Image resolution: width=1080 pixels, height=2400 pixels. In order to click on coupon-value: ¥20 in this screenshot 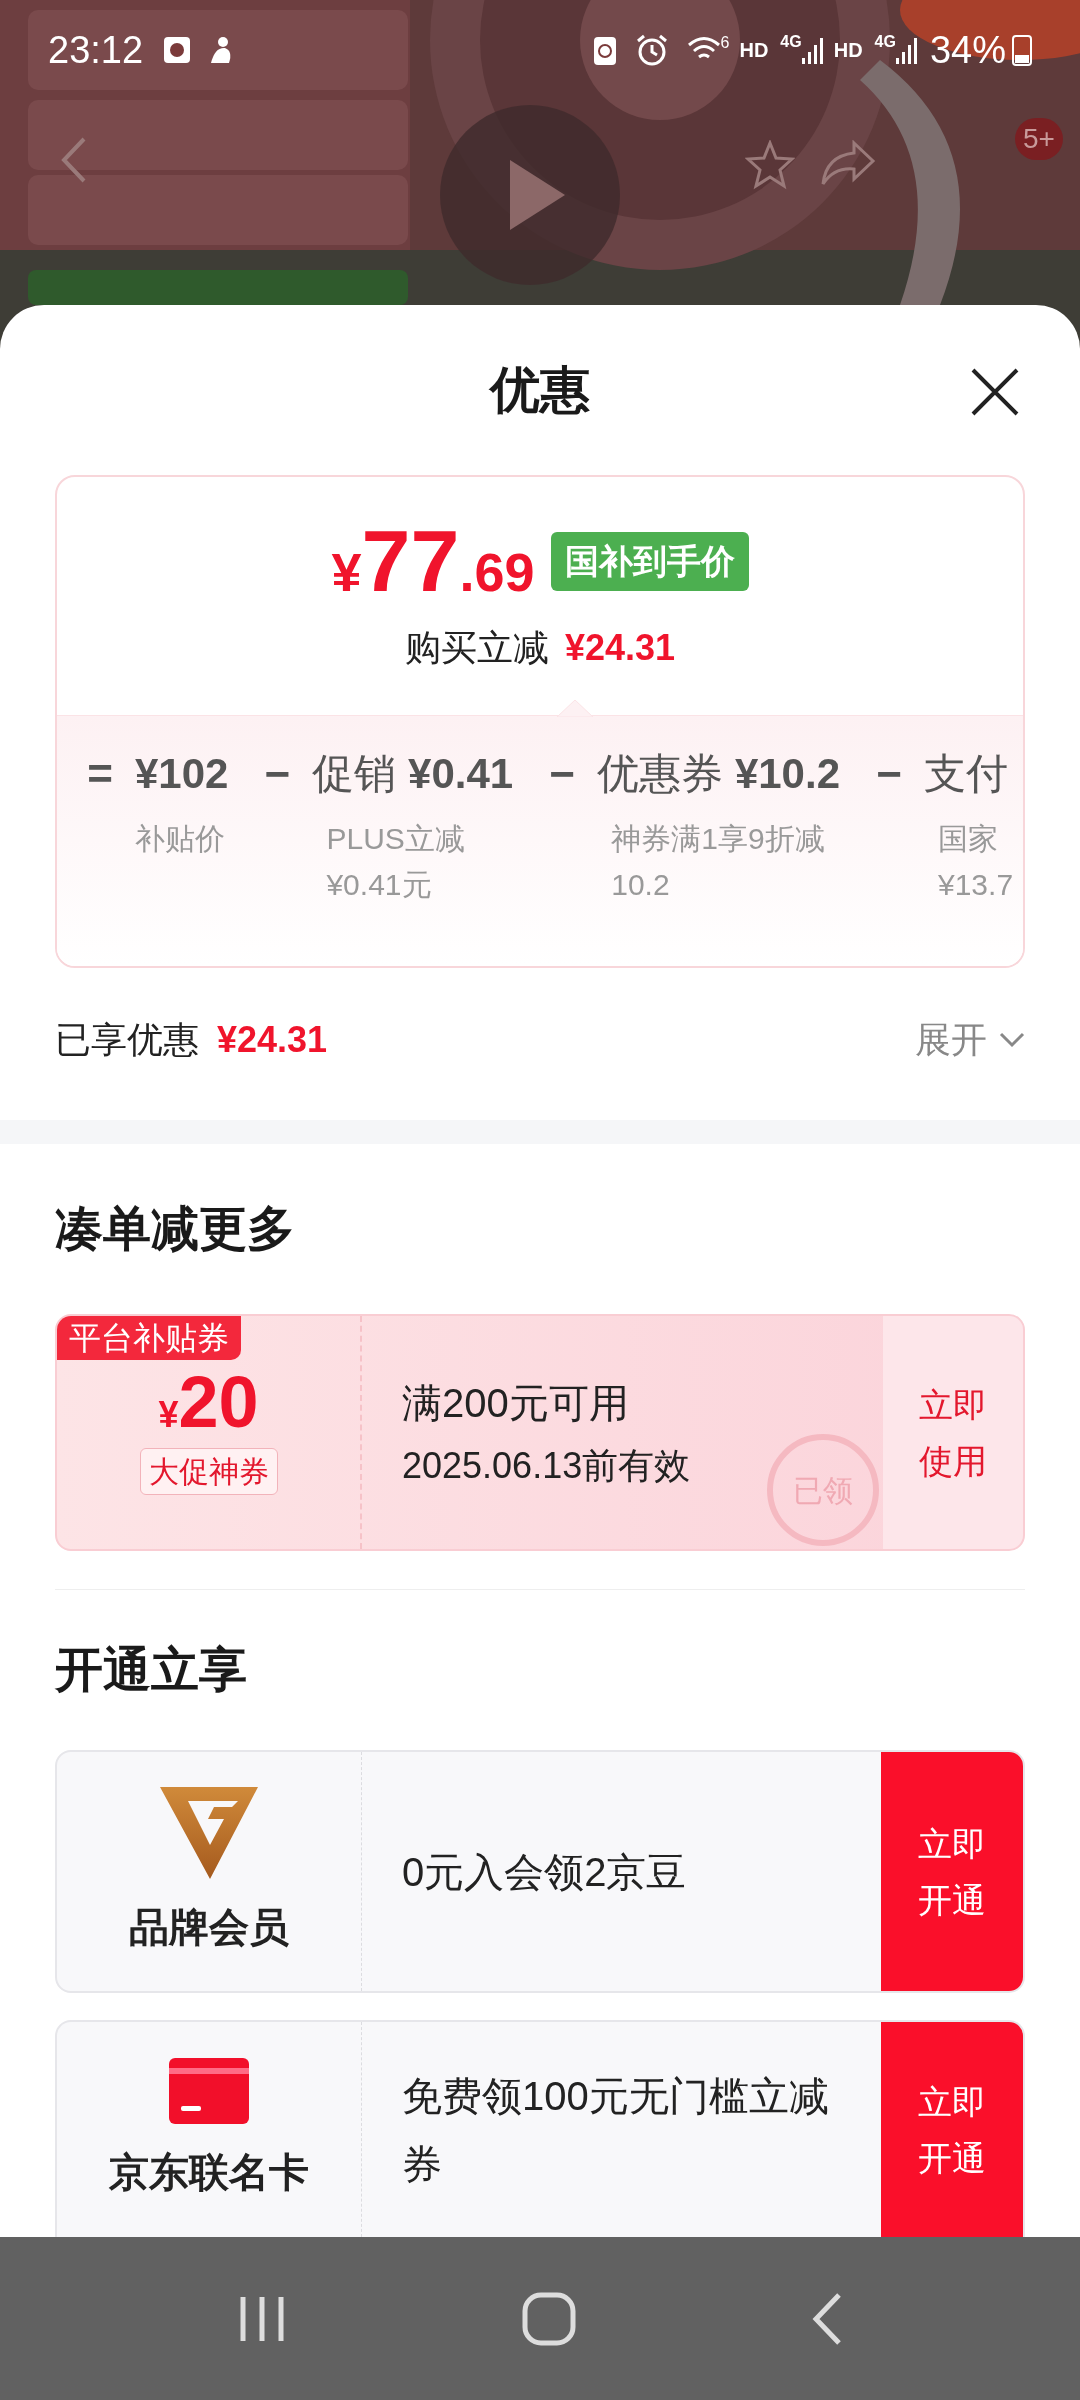, I will do `click(208, 1402)`.